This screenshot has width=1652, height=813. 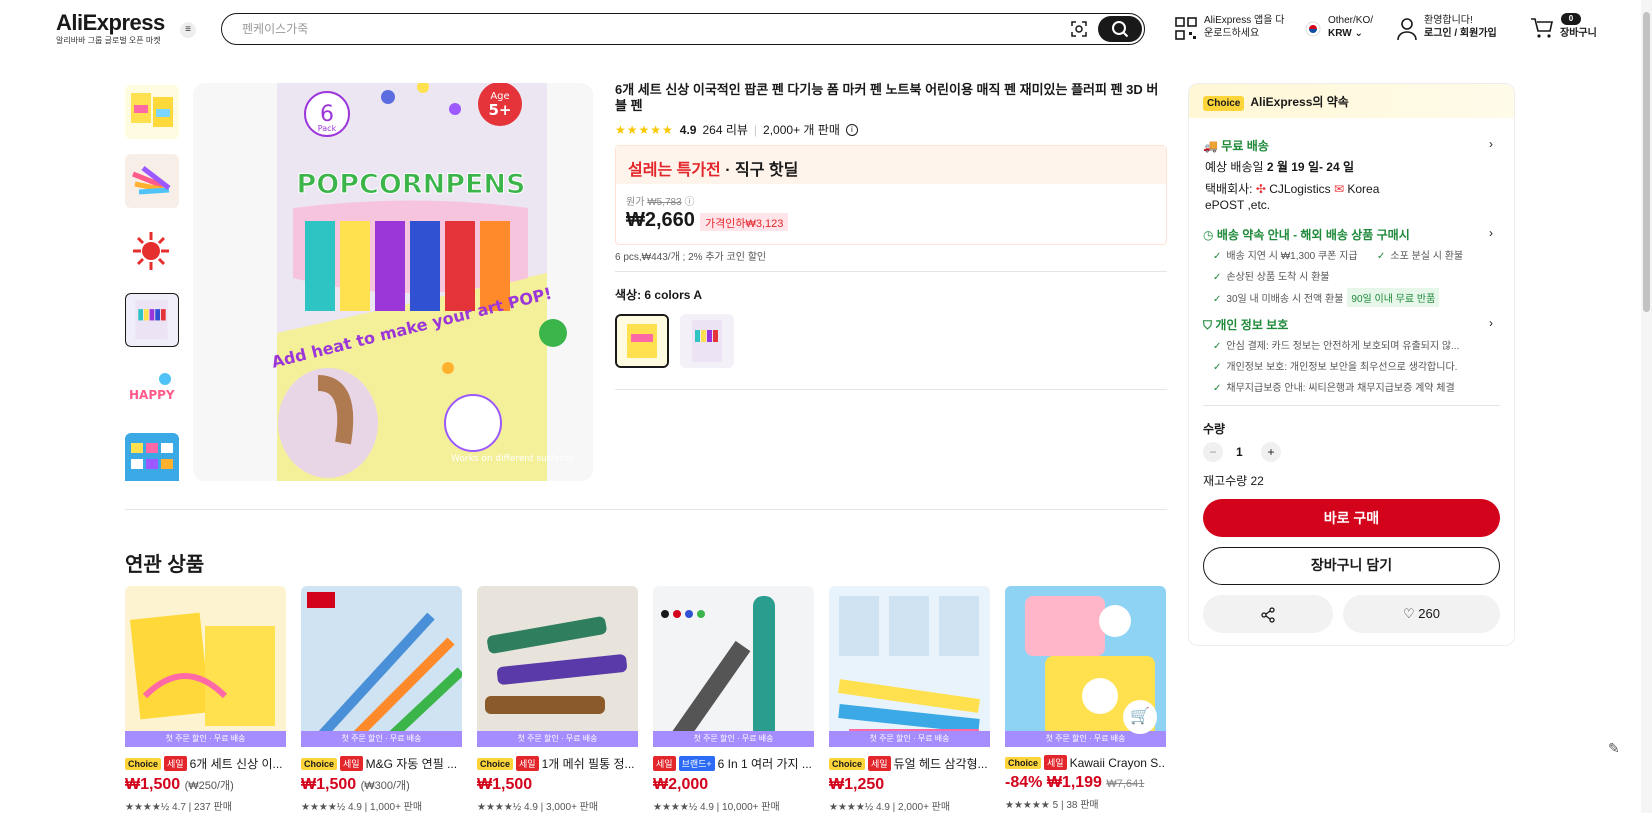 I want to click on share-icon, so click(x=1268, y=614).